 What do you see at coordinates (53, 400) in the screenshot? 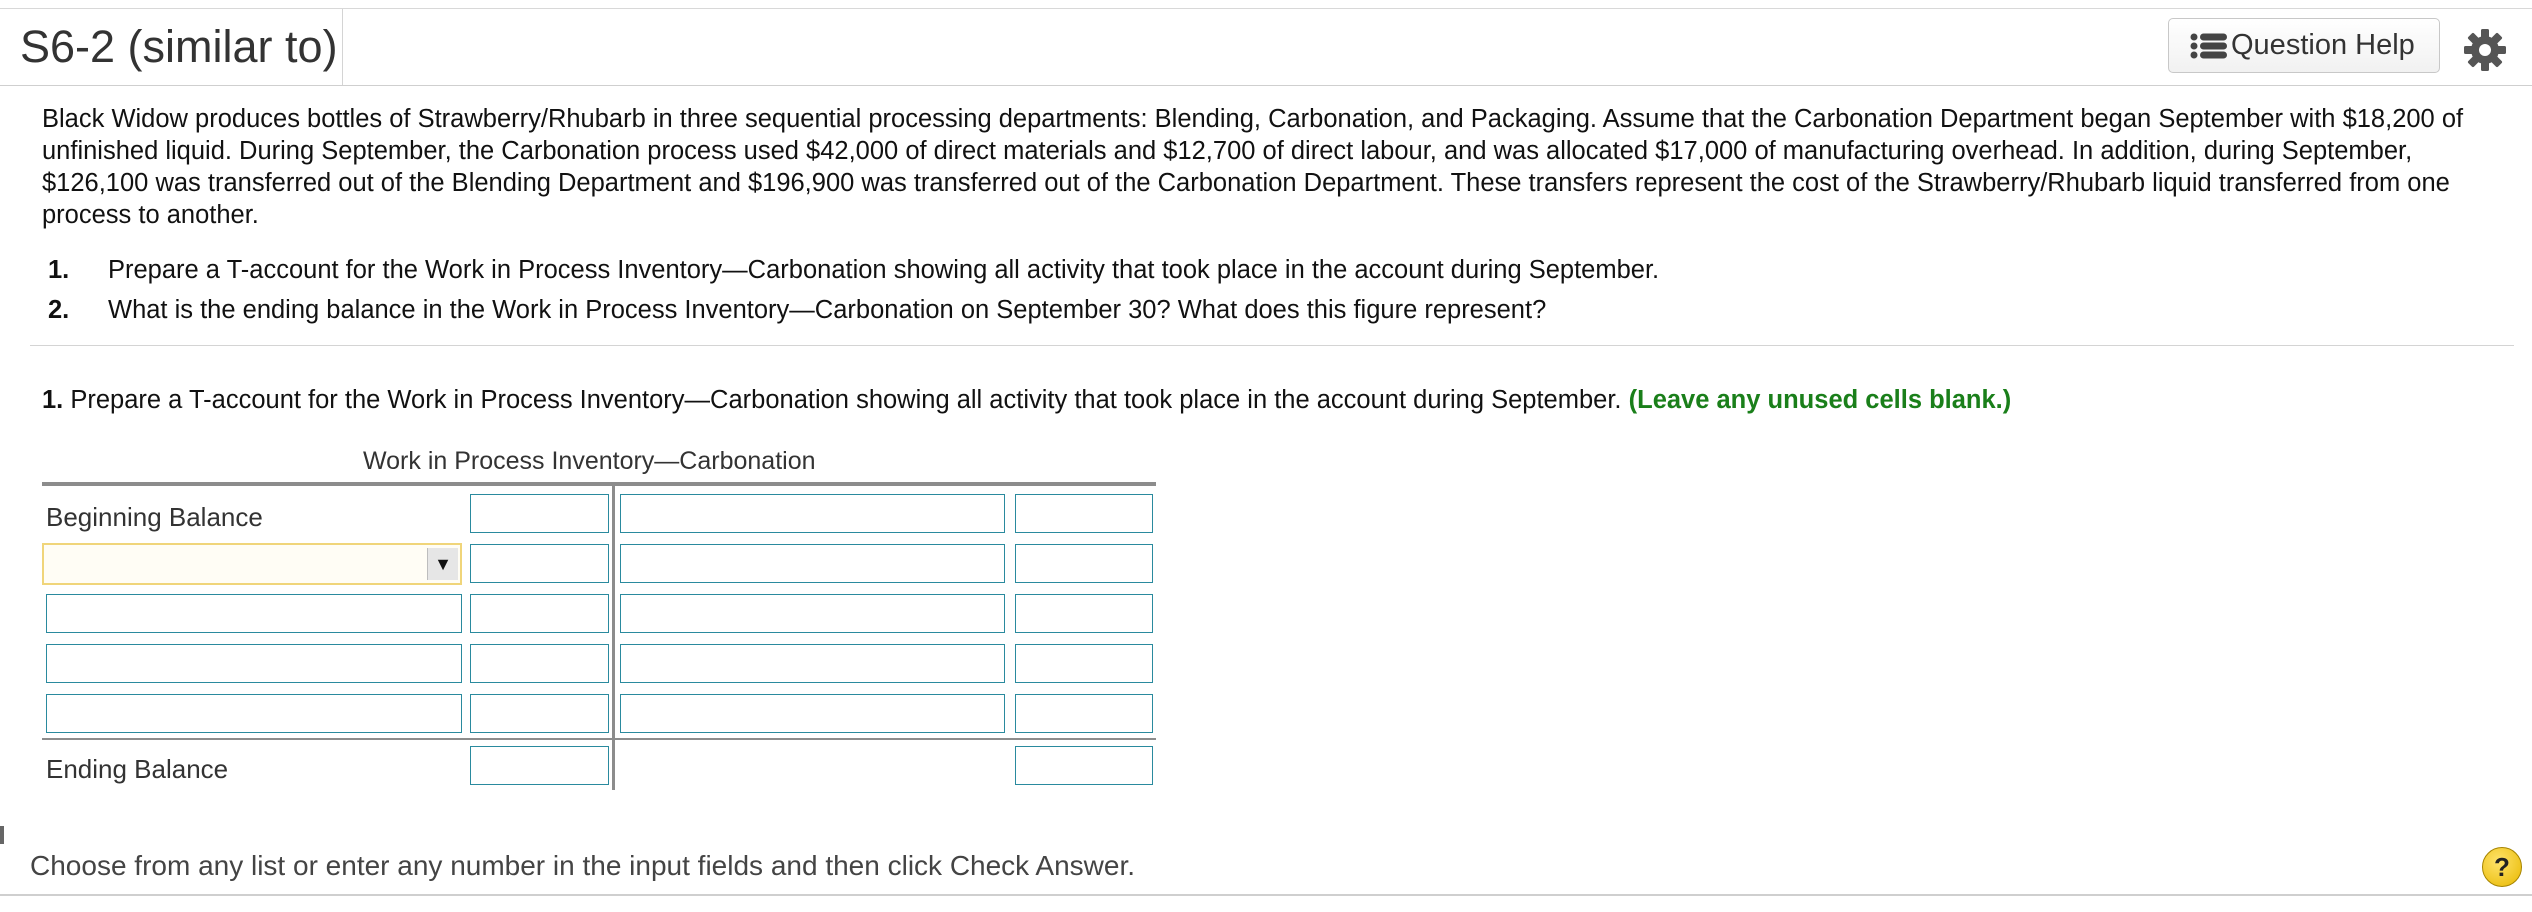
I see `part1-number: 1.` at bounding box center [53, 400].